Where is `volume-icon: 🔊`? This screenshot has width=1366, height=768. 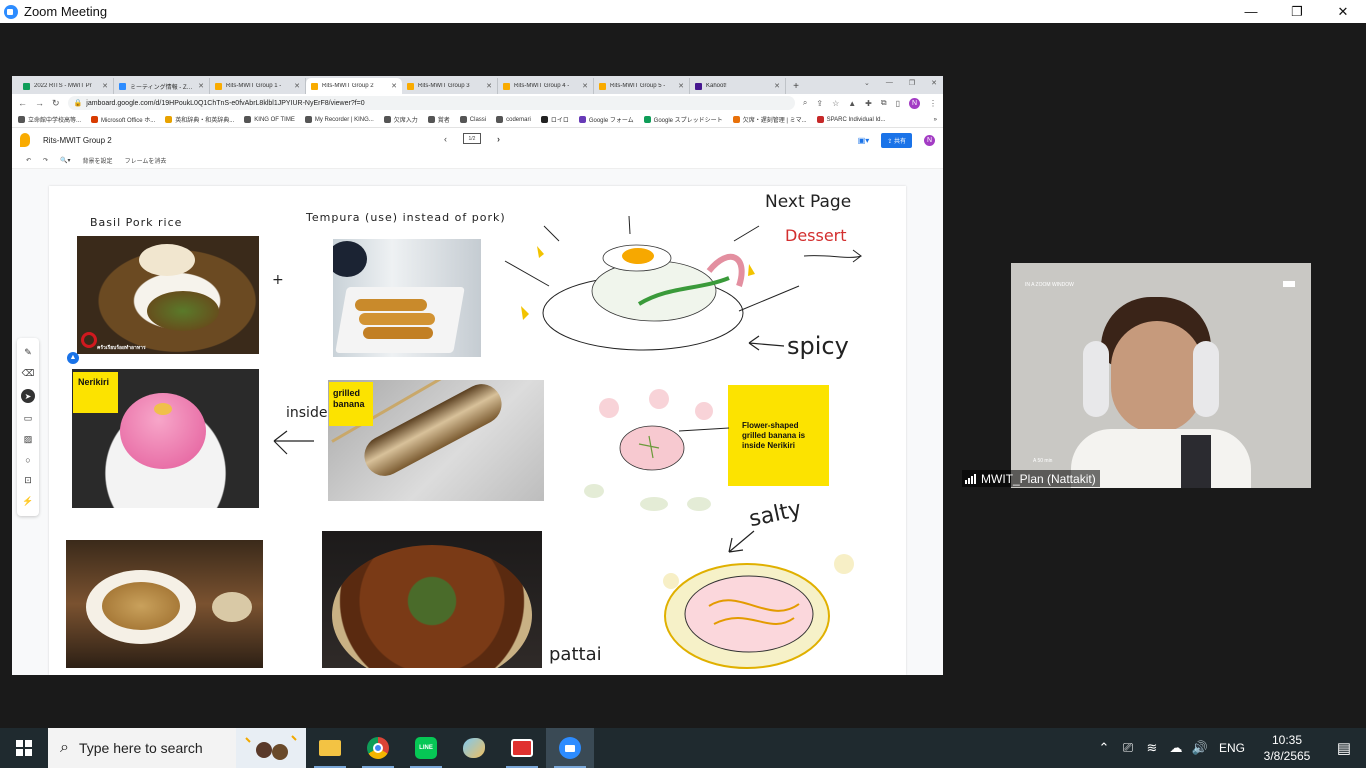
volume-icon: 🔊 is located at coordinates (1200, 748).